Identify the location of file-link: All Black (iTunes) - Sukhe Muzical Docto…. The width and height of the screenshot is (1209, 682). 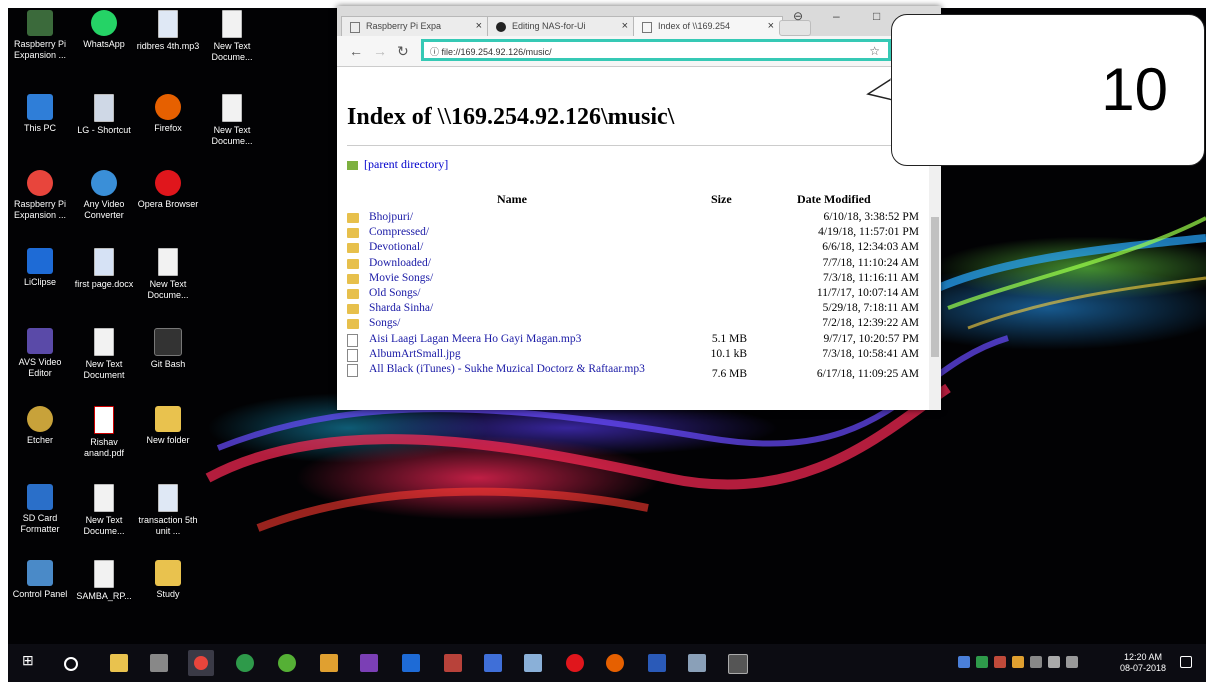
(514, 369).